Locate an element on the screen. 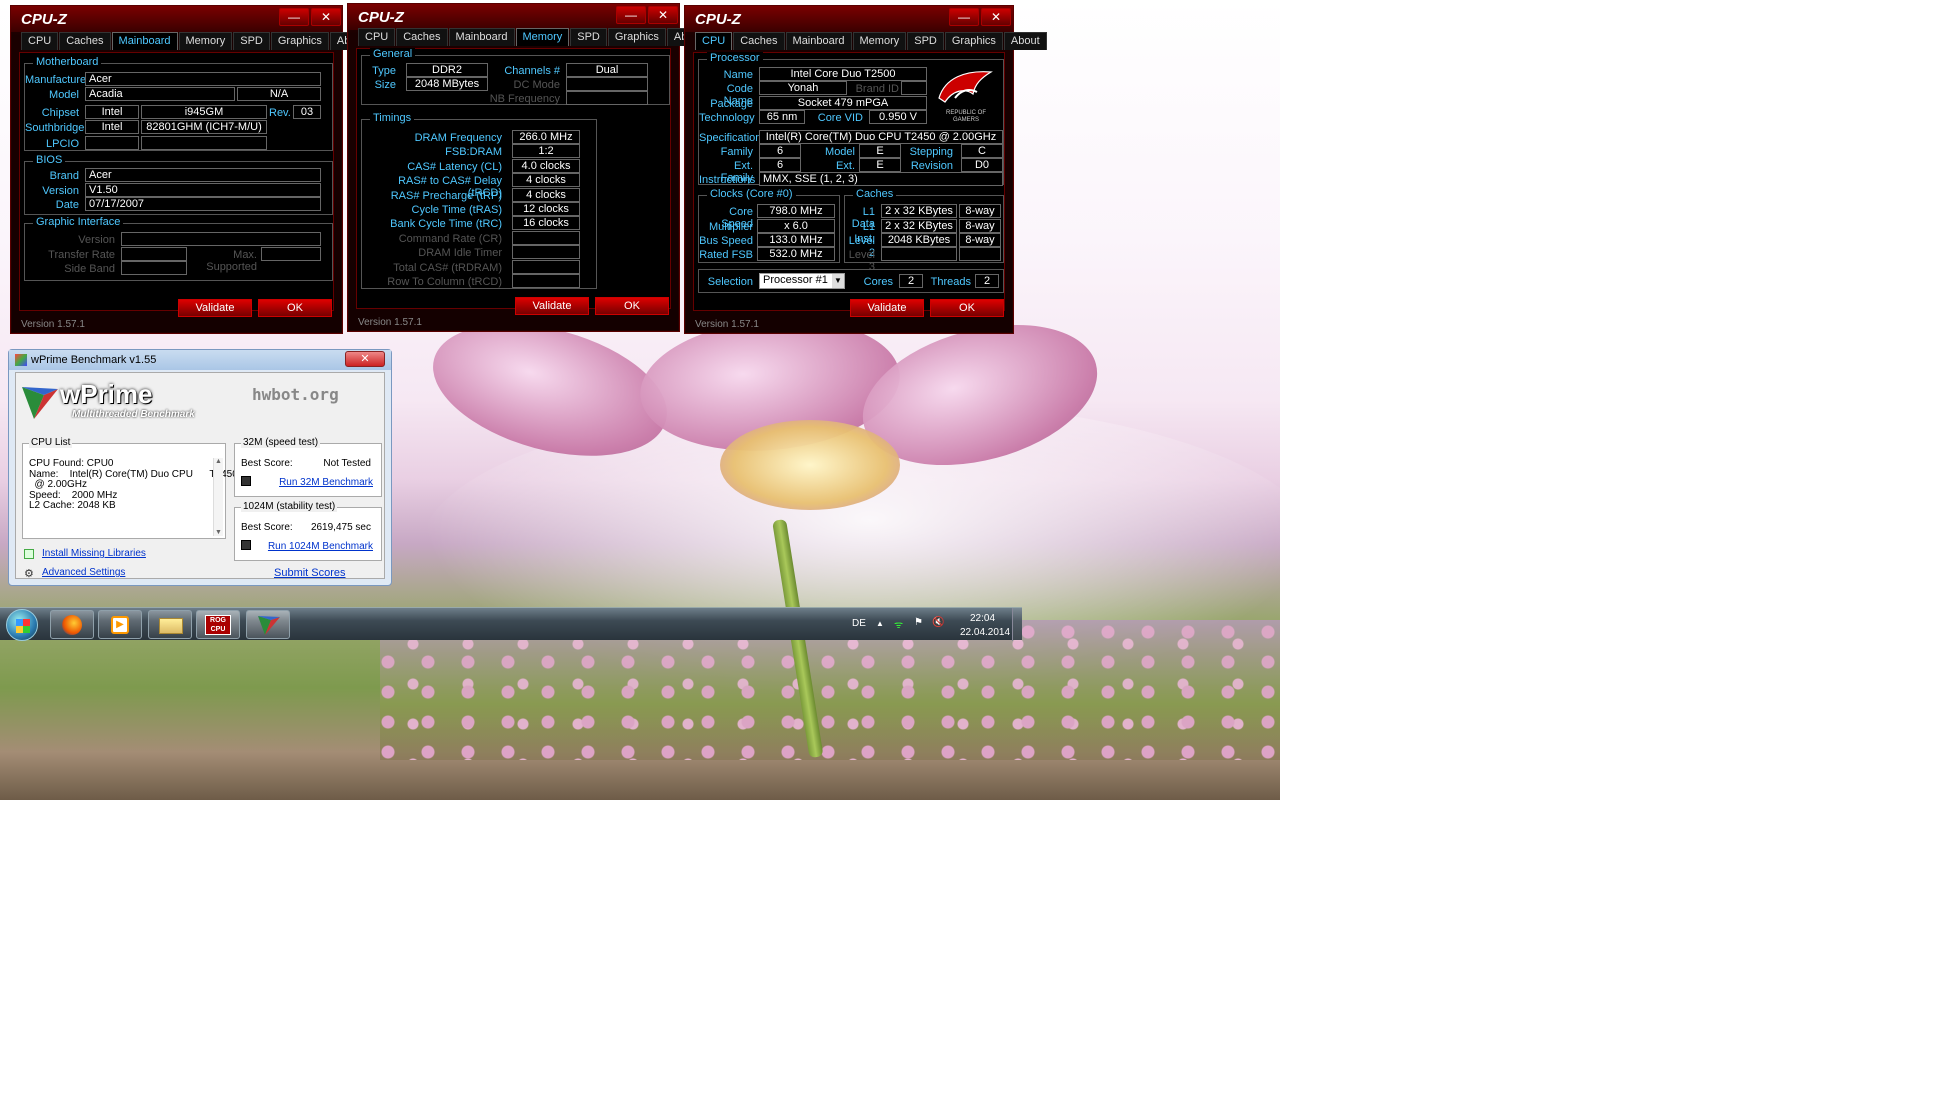 This screenshot has height=1102, width=1960. version-label: Version 1.57.1 is located at coordinates (727, 324).